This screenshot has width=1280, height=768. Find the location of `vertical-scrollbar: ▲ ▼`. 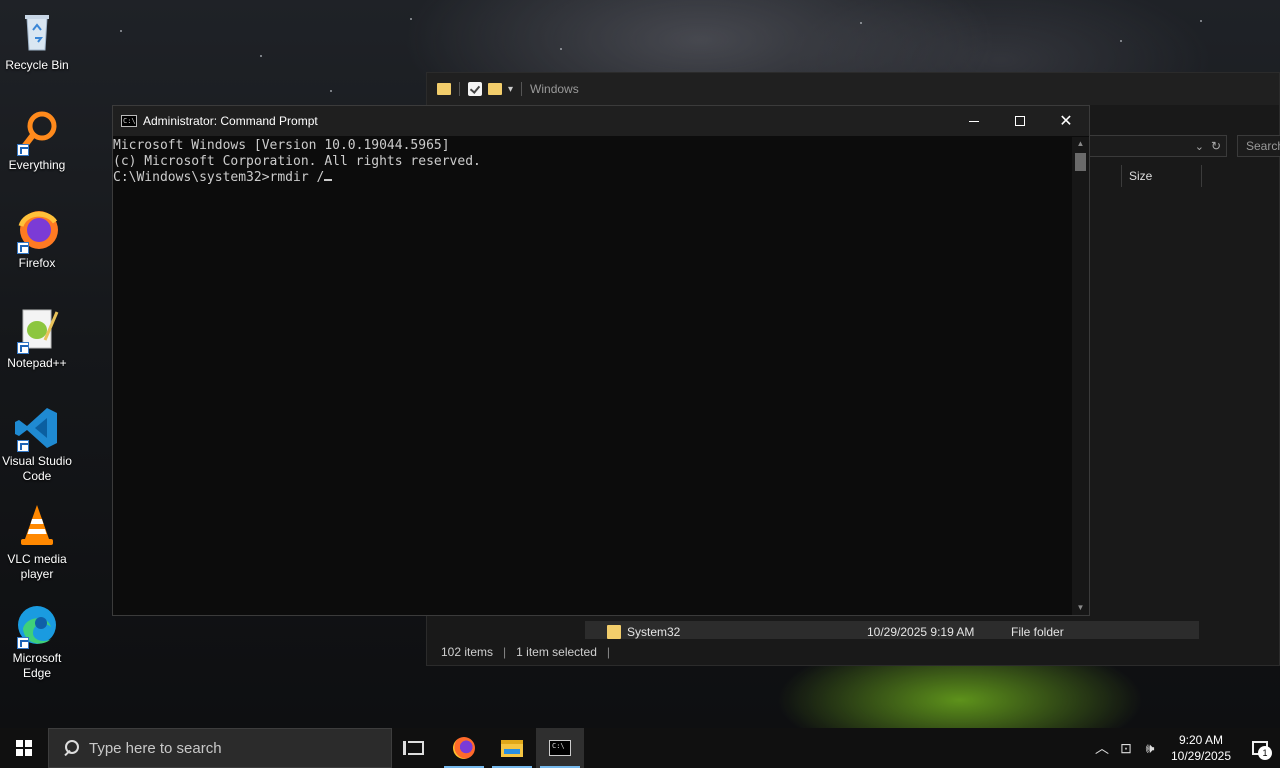

vertical-scrollbar: ▲ ▼ is located at coordinates (1080, 376).